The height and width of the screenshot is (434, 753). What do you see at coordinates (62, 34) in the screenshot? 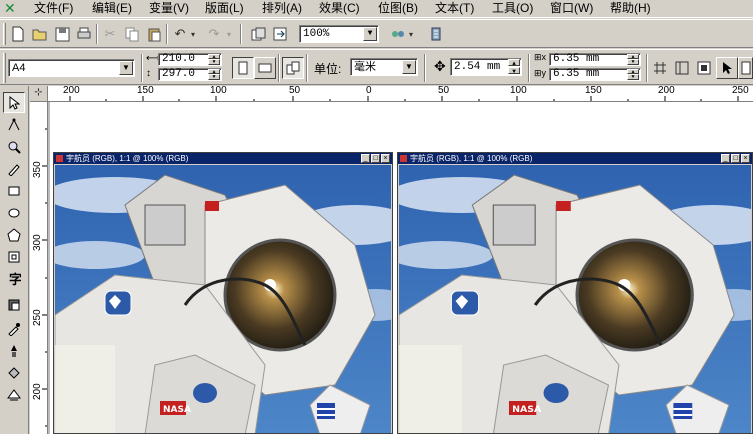
I see `save-icon` at bounding box center [62, 34].